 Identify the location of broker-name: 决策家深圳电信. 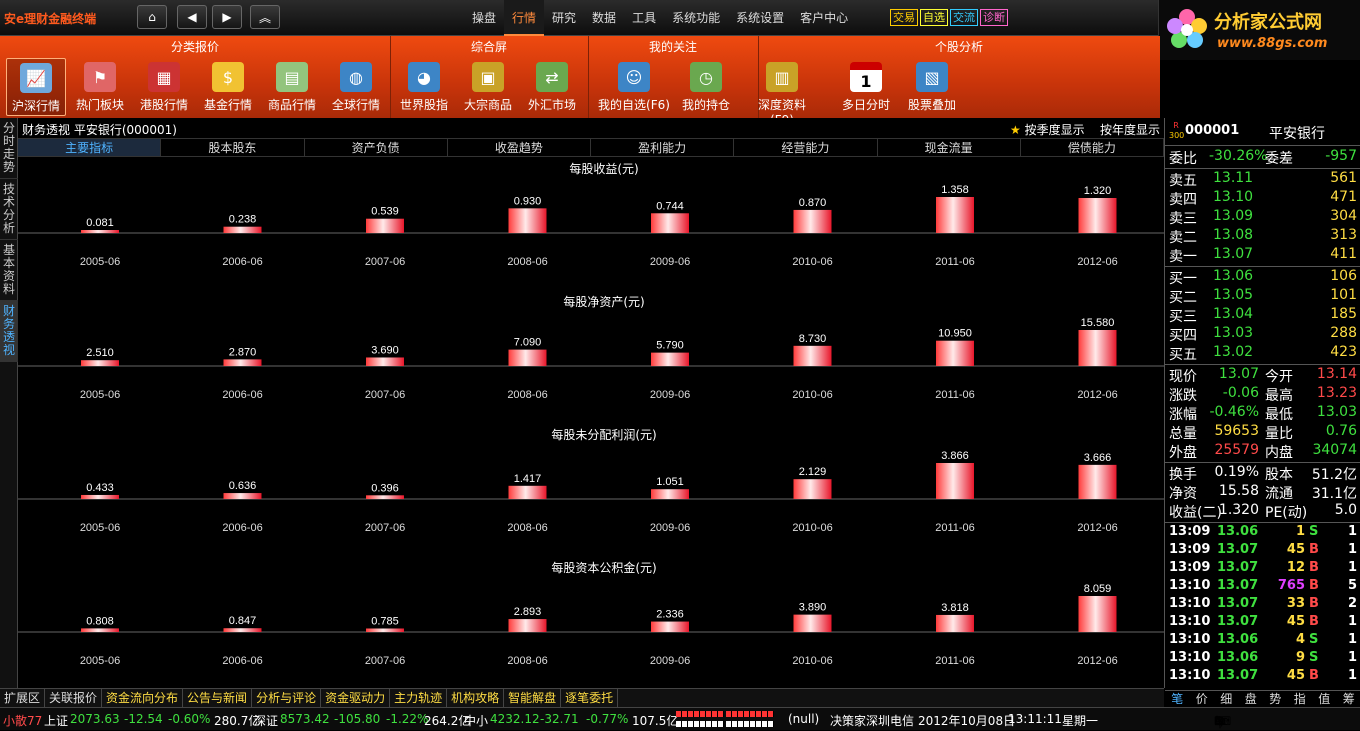
(872, 720).